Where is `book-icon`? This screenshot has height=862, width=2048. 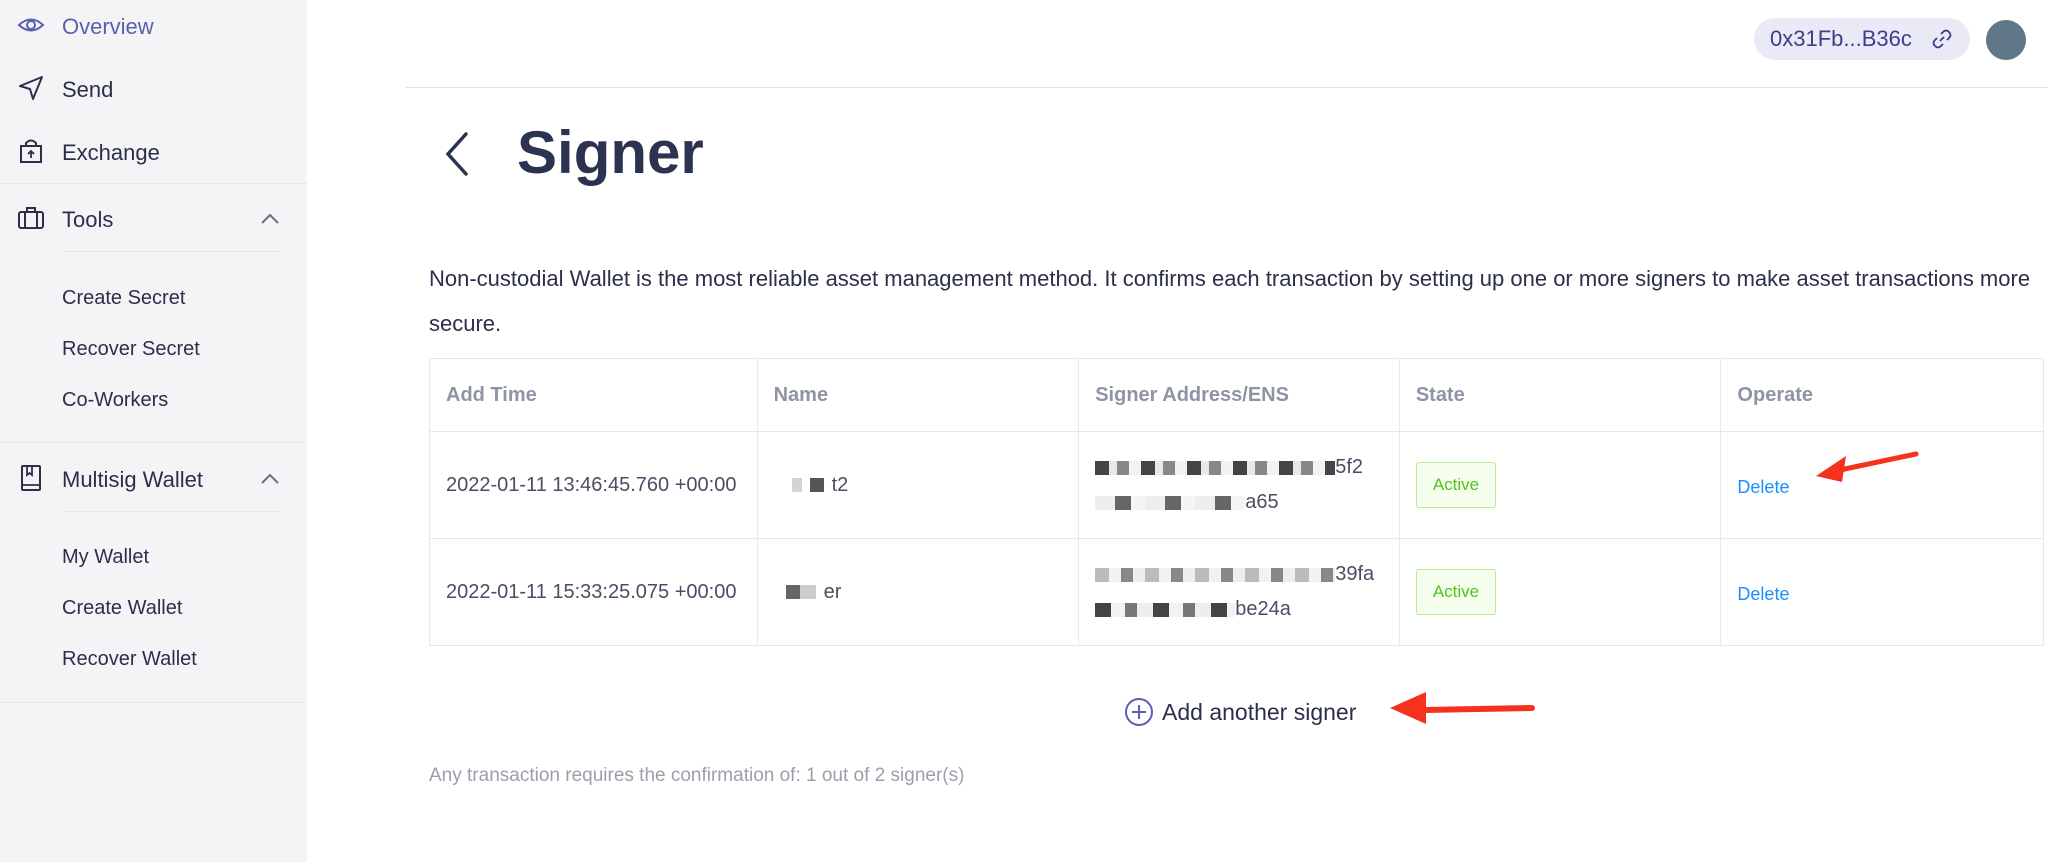
book-icon is located at coordinates (31, 478).